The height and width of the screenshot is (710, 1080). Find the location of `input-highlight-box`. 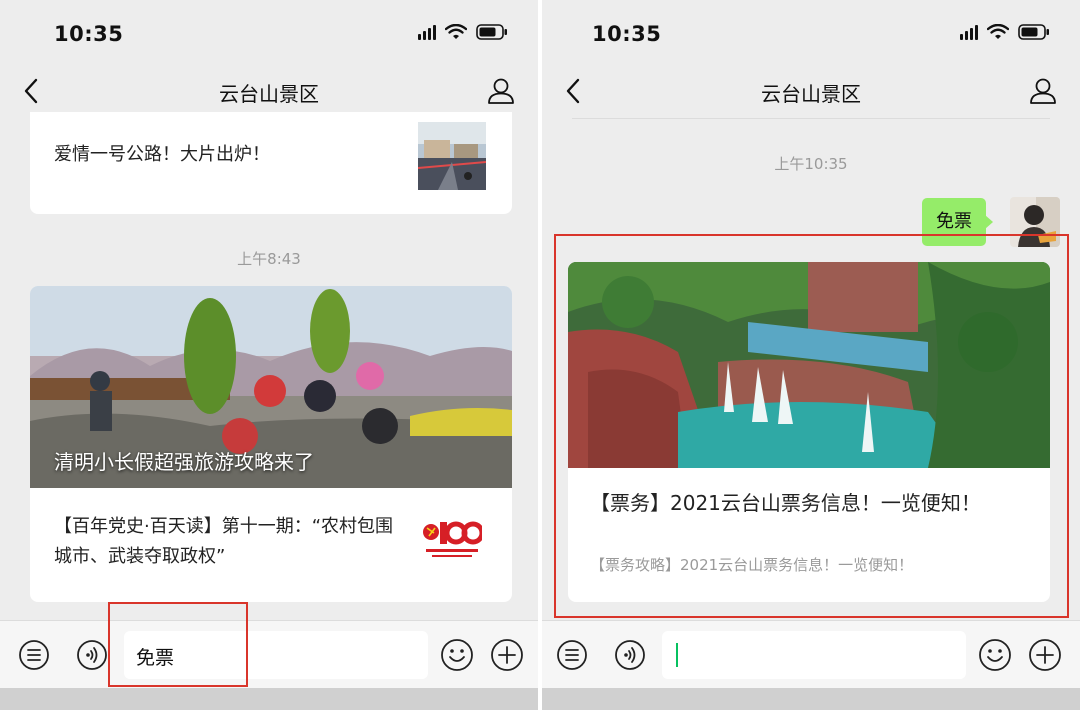

input-highlight-box is located at coordinates (178, 644).